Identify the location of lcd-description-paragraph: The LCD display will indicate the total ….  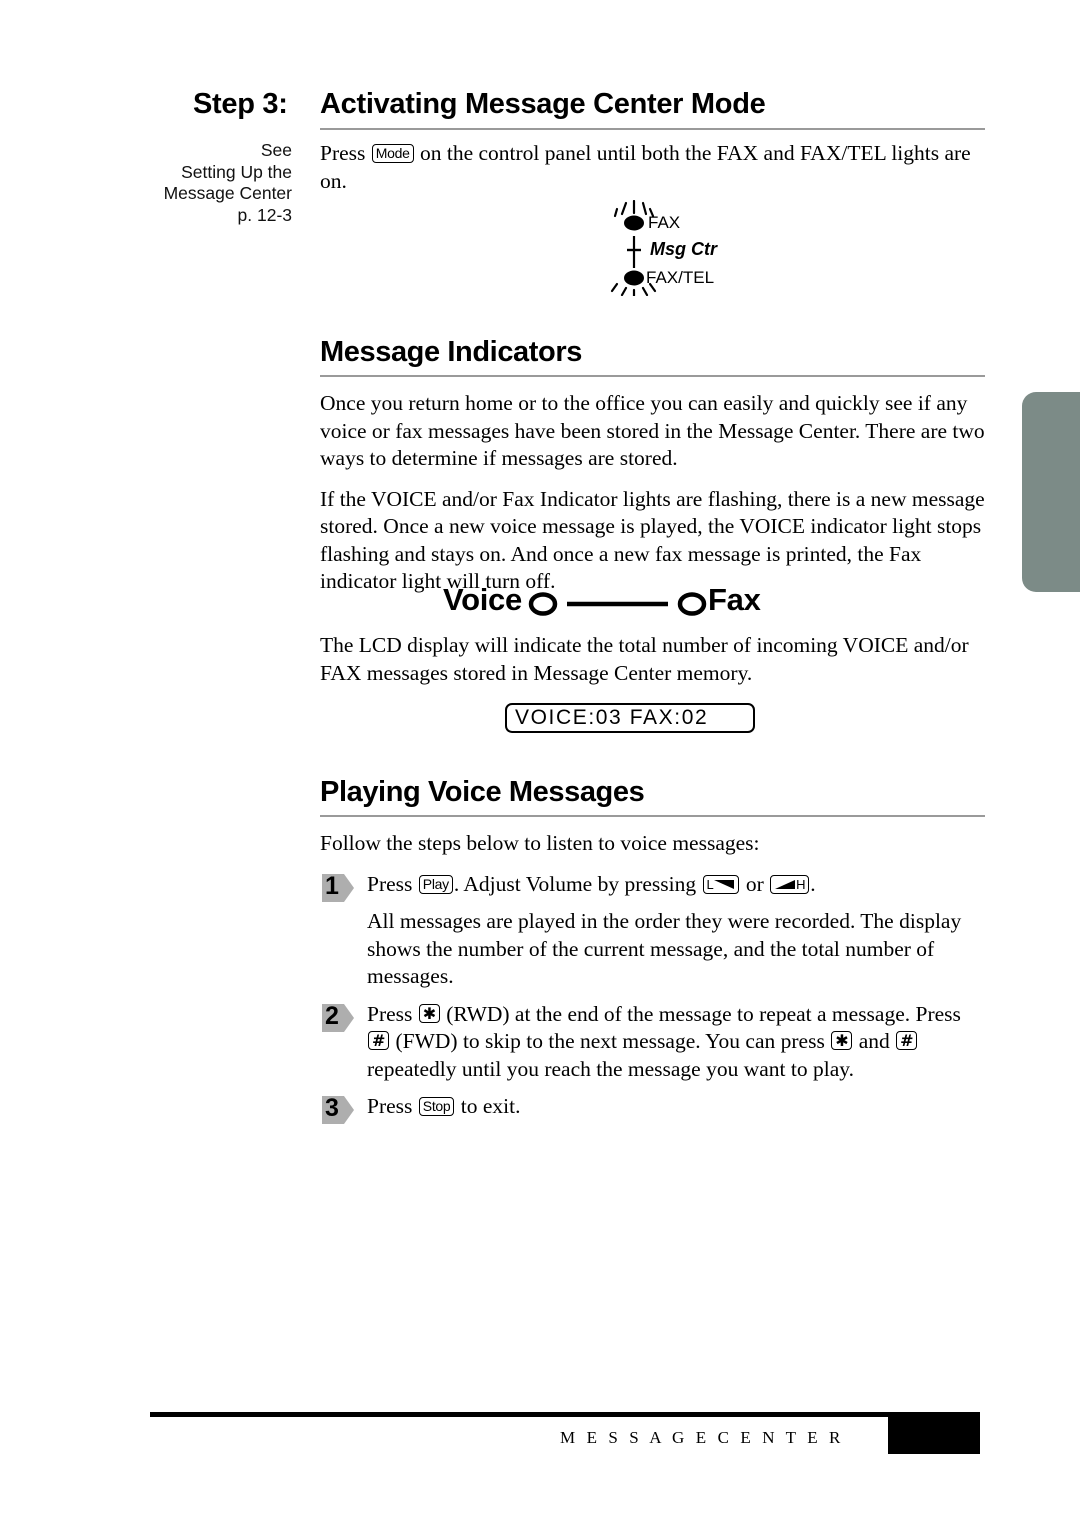
(644, 659).